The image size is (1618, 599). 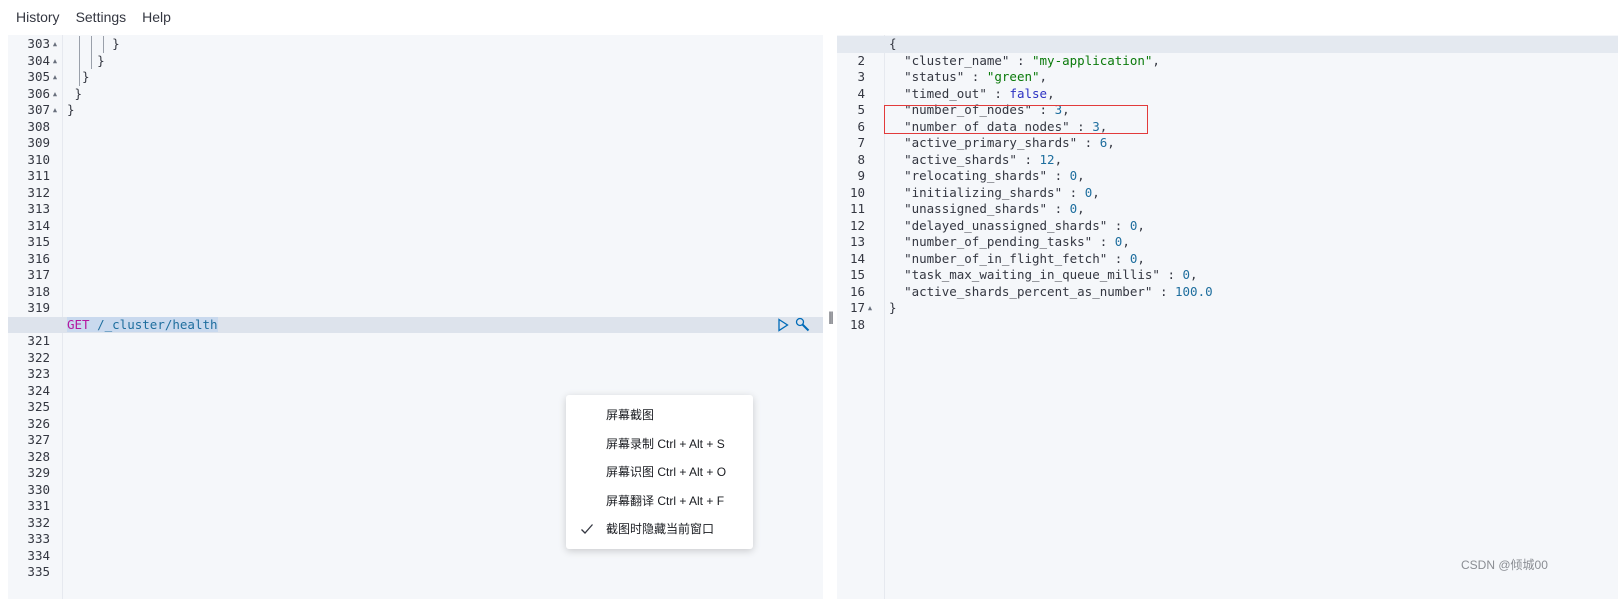 I want to click on context-menu-item-translate: 屏幕翻译 Ctrl + Alt + F, so click(x=659, y=501).